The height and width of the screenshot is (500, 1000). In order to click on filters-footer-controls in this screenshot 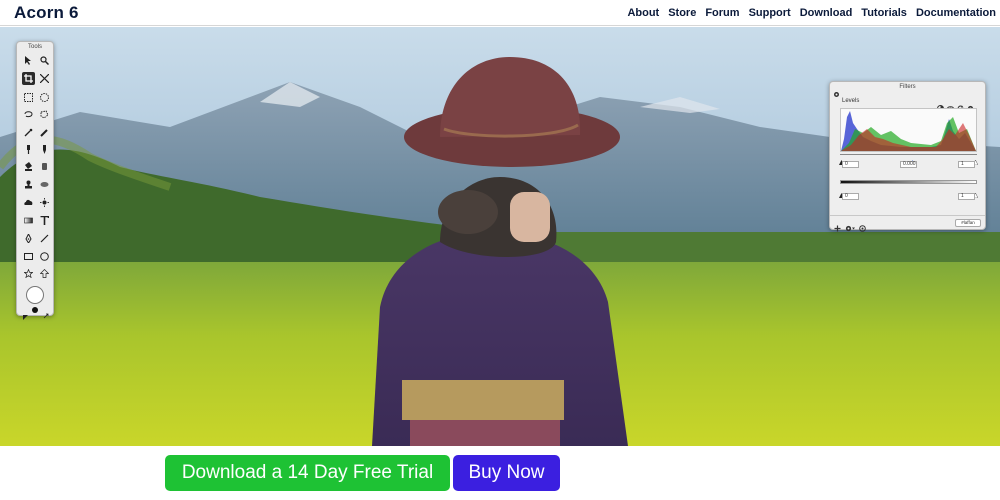, I will do `click(850, 228)`.